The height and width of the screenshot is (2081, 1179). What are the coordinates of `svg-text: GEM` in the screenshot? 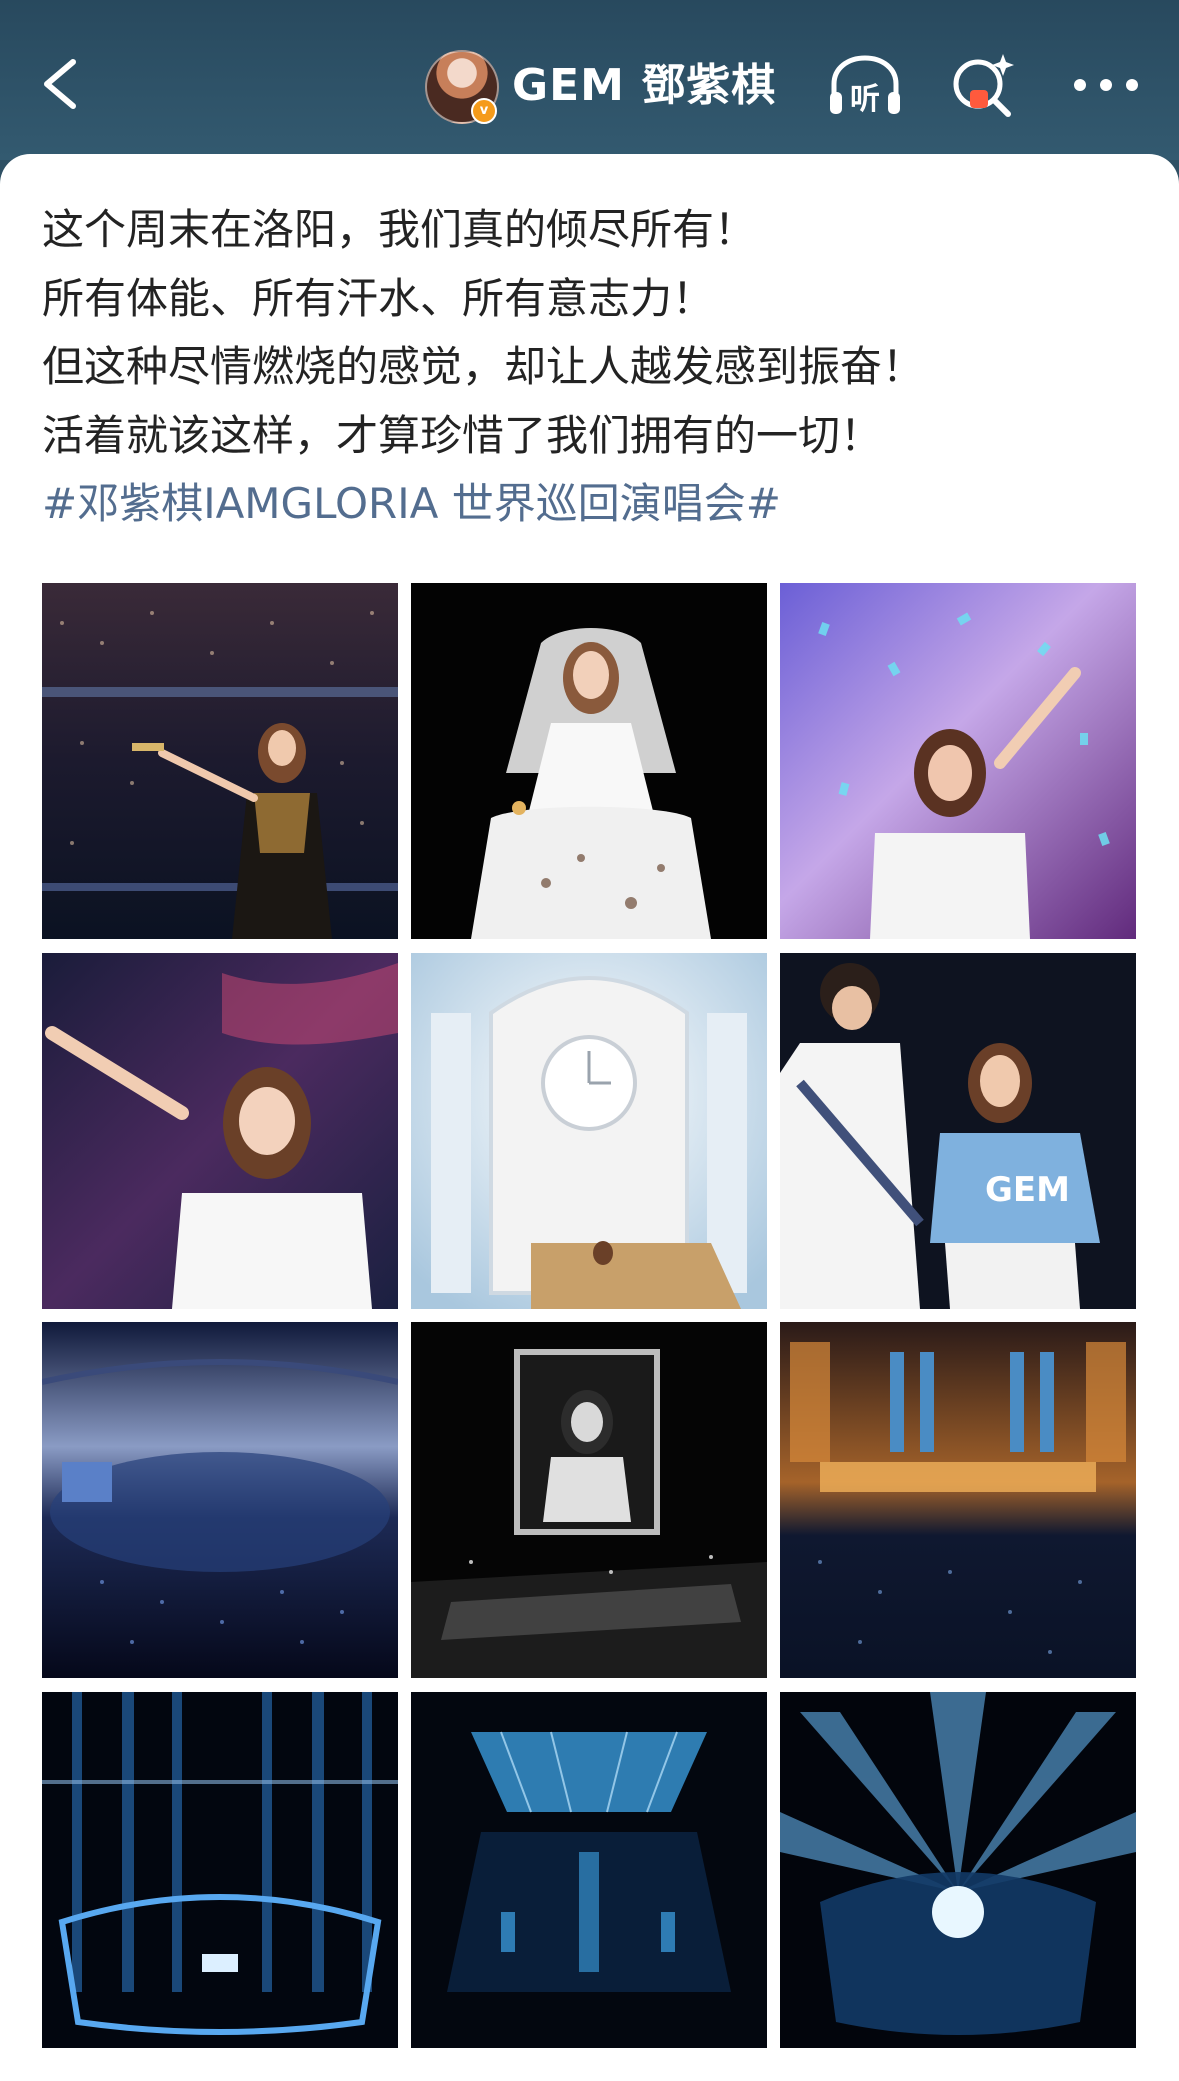 It's located at (1027, 1190).